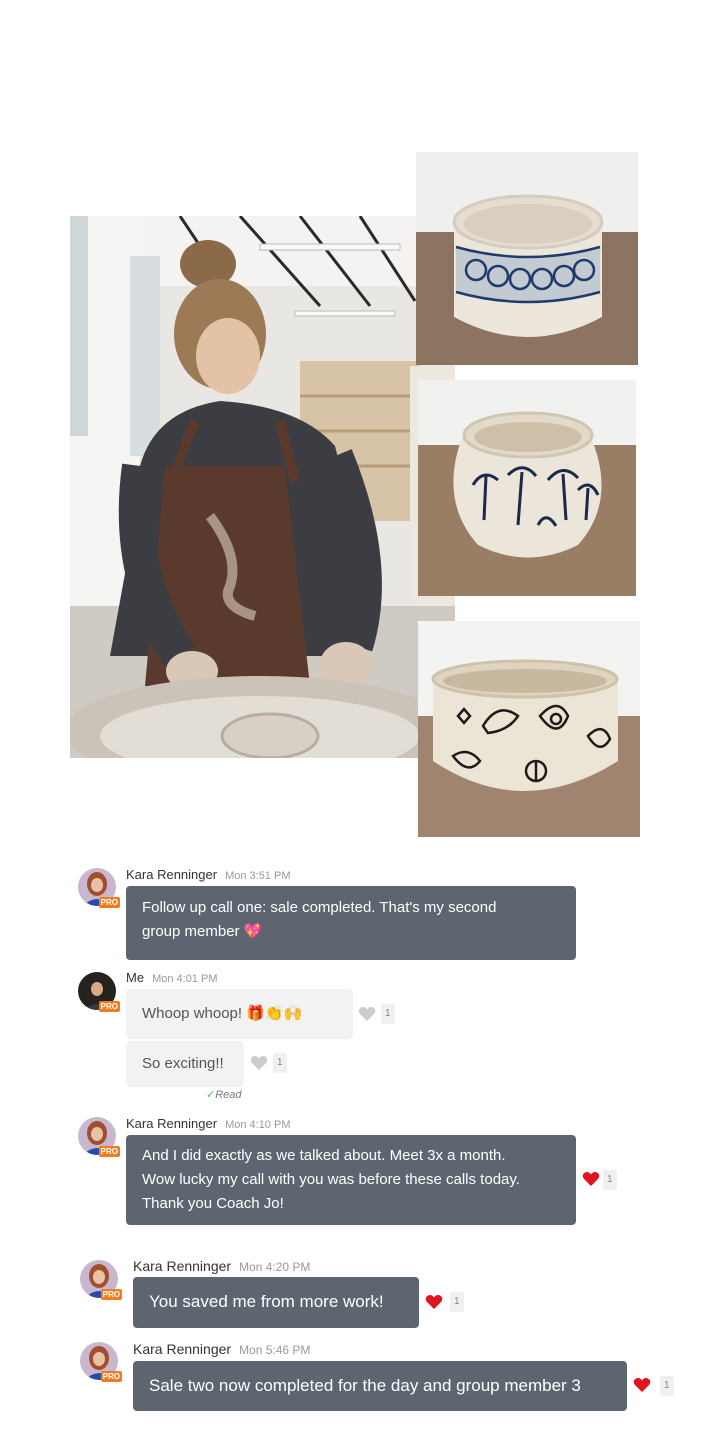  Describe the element at coordinates (527, 488) in the screenshot. I see `mushroom-bowl-photo` at that location.